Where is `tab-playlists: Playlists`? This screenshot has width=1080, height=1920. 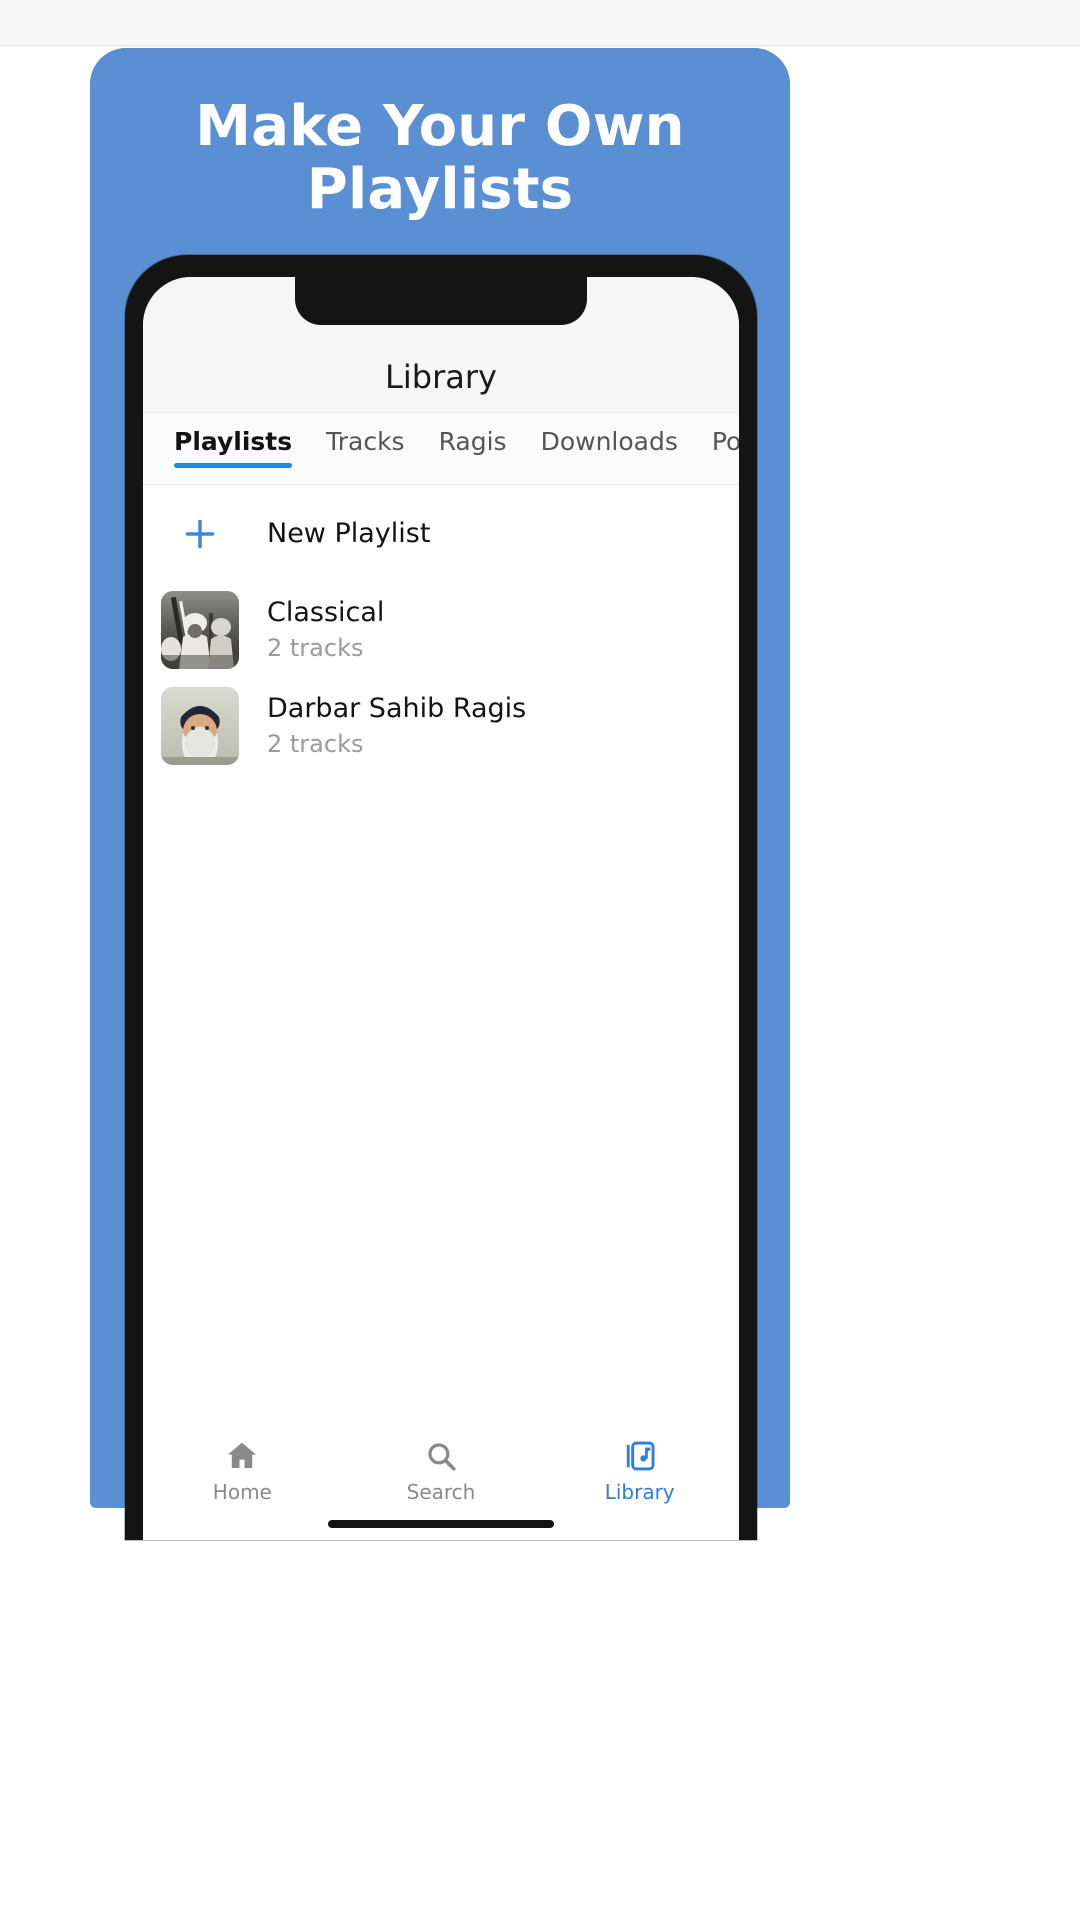 tab-playlists: Playlists is located at coordinates (233, 440).